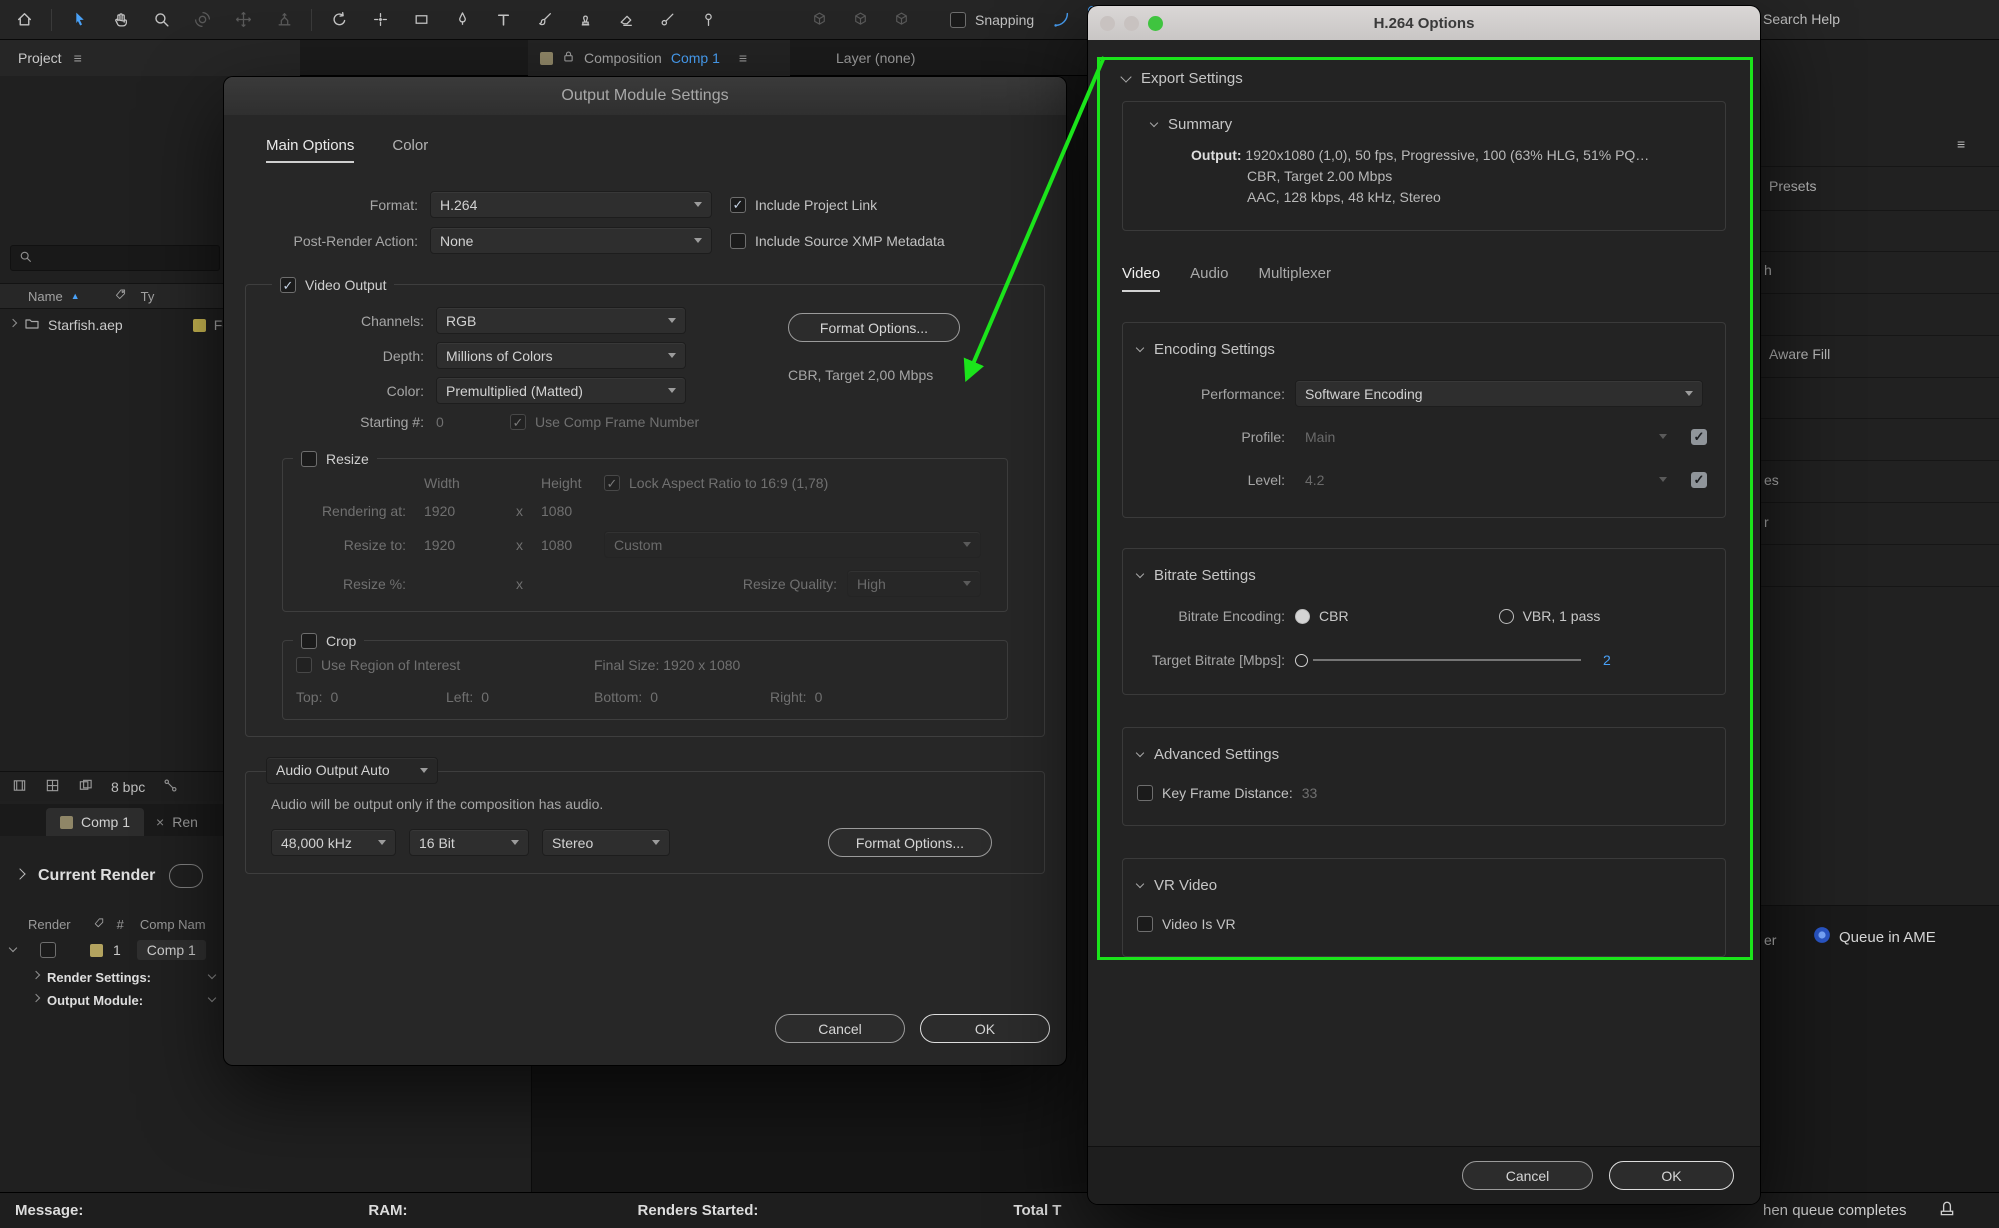 Image resolution: width=1999 pixels, height=1228 pixels. I want to click on eraser-tool-icon, so click(626, 20).